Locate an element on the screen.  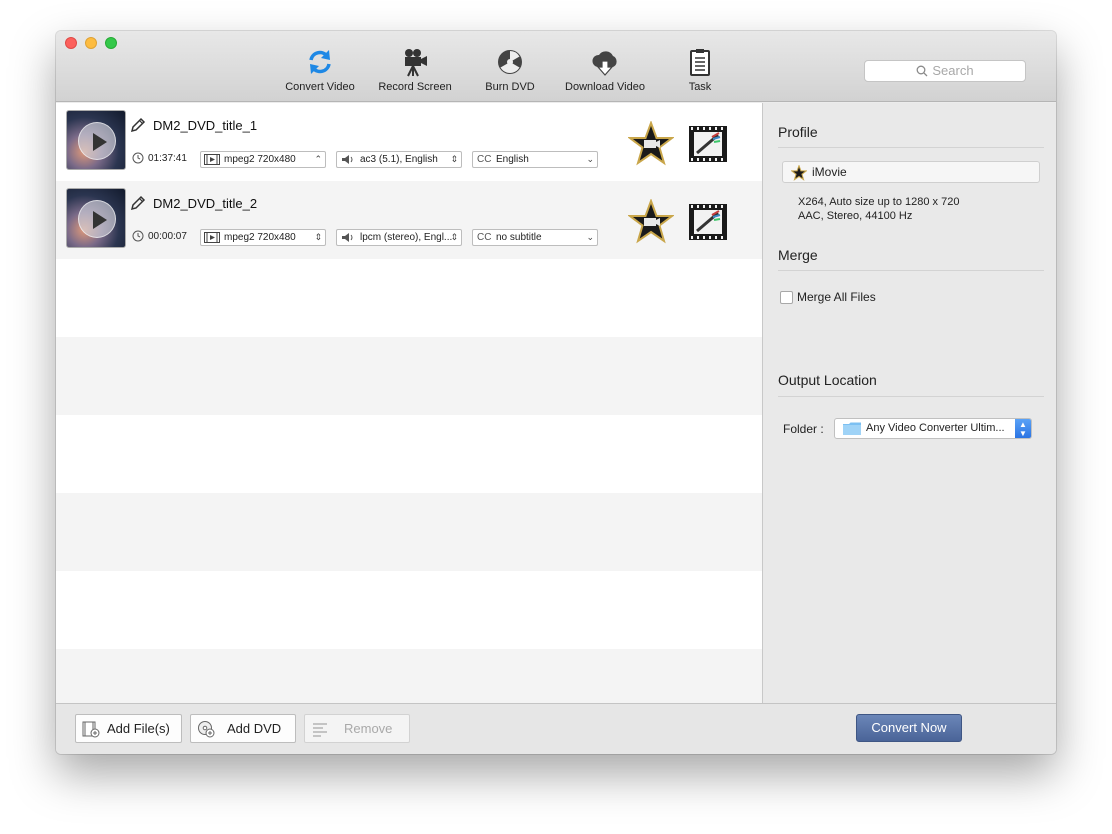
profile-select: iMovie is located at coordinates (911, 172).